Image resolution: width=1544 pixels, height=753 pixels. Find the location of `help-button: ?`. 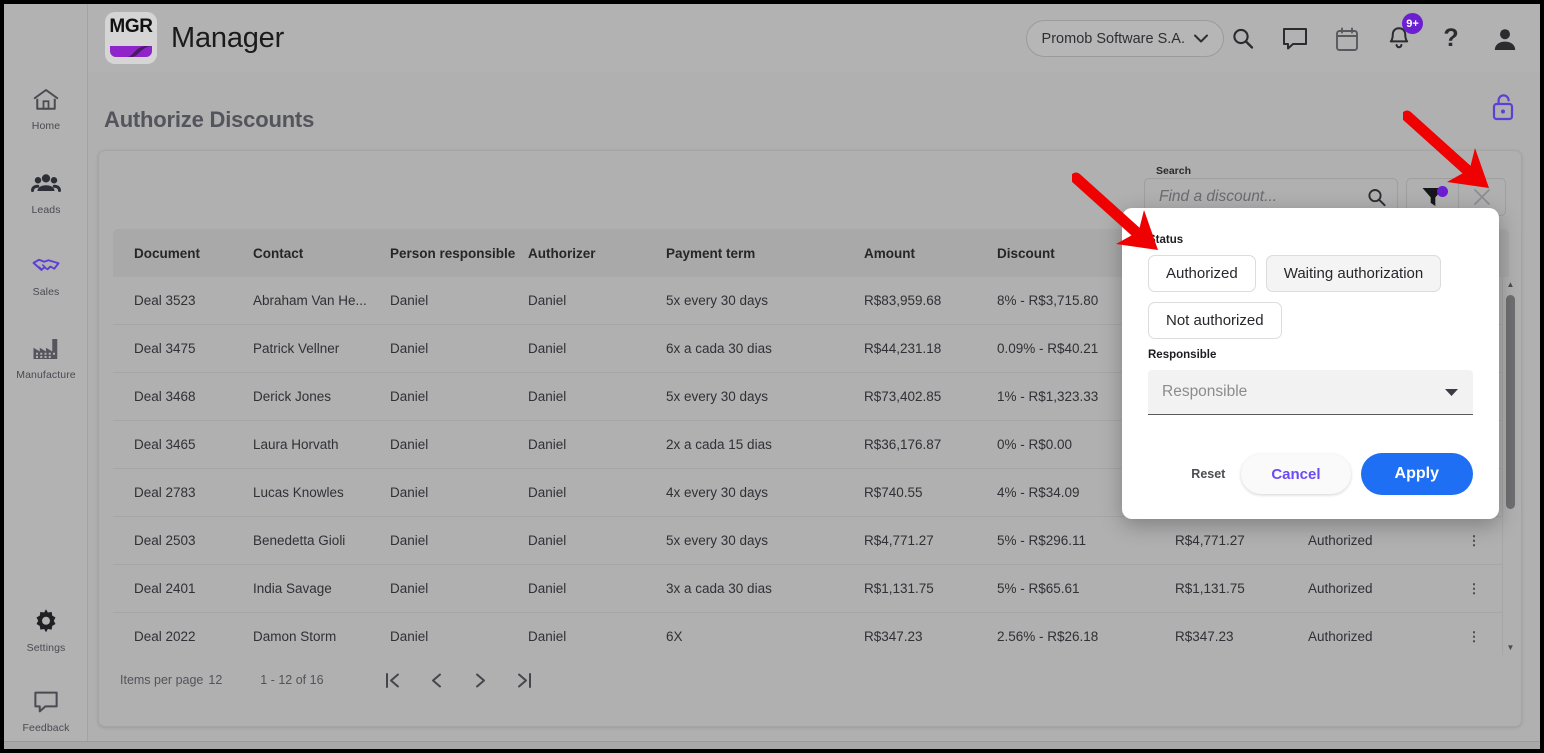

help-button: ? is located at coordinates (1451, 39).